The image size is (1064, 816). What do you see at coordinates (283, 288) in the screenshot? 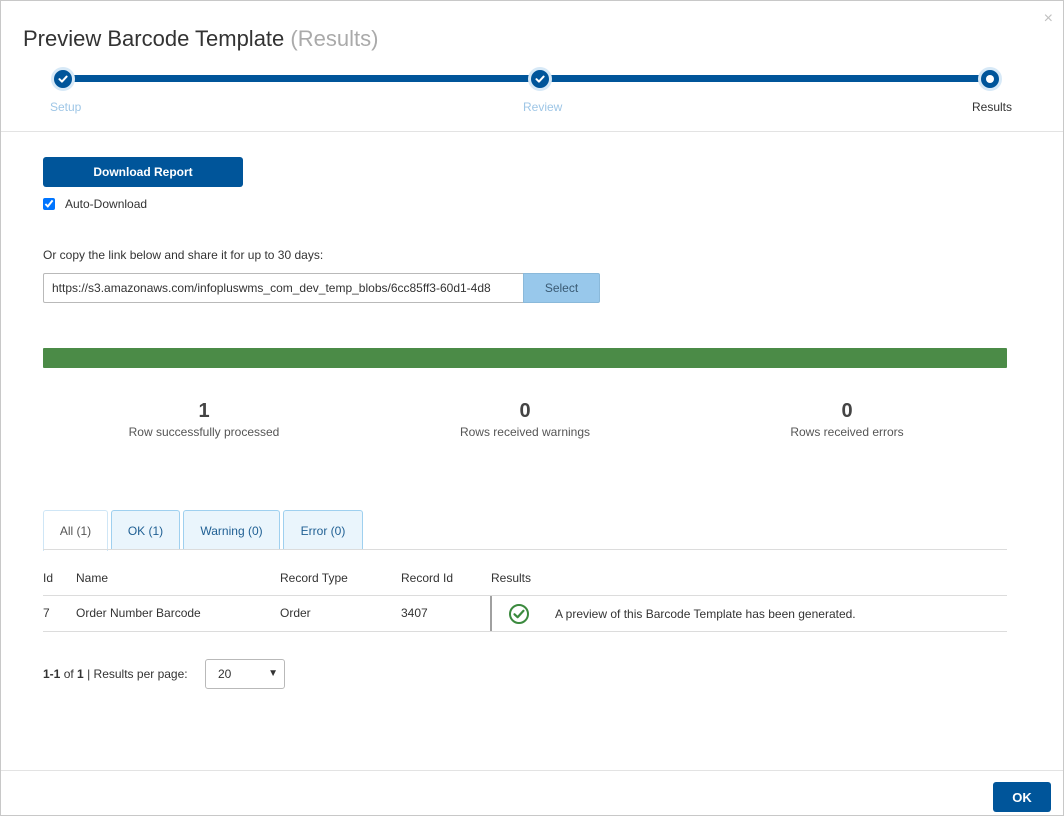
I see `share-link-input` at bounding box center [283, 288].